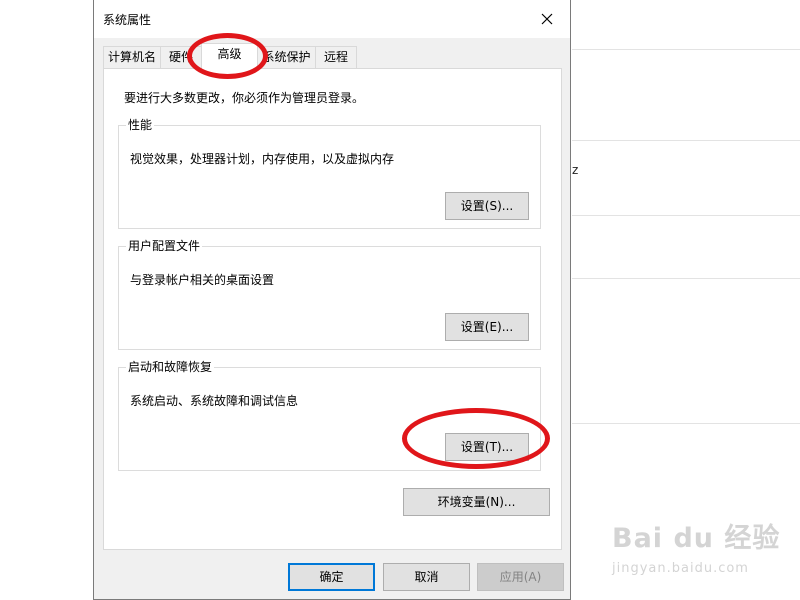 The height and width of the screenshot is (600, 800). I want to click on startup-recovery-legend: 启动和故障恢复, so click(170, 367).